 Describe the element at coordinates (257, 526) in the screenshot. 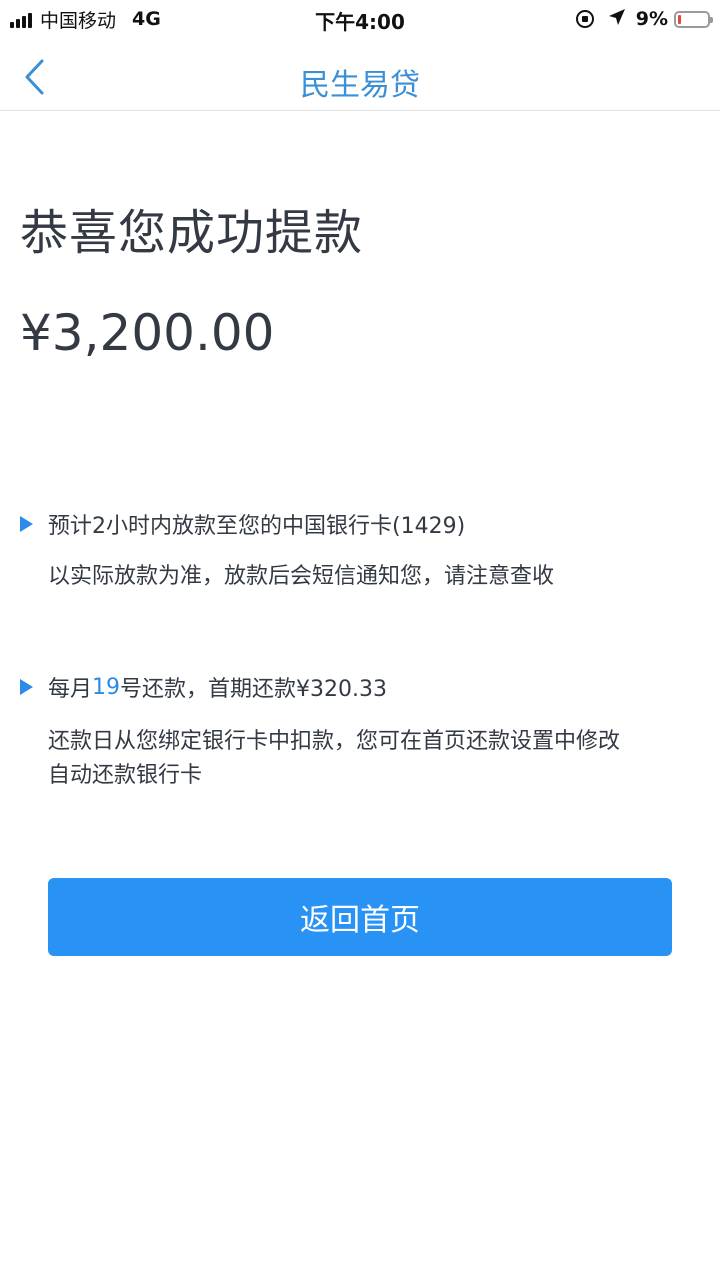

I see `disbursement-text: 预计2小时内放款至您的中国银行卡(1429)` at that location.